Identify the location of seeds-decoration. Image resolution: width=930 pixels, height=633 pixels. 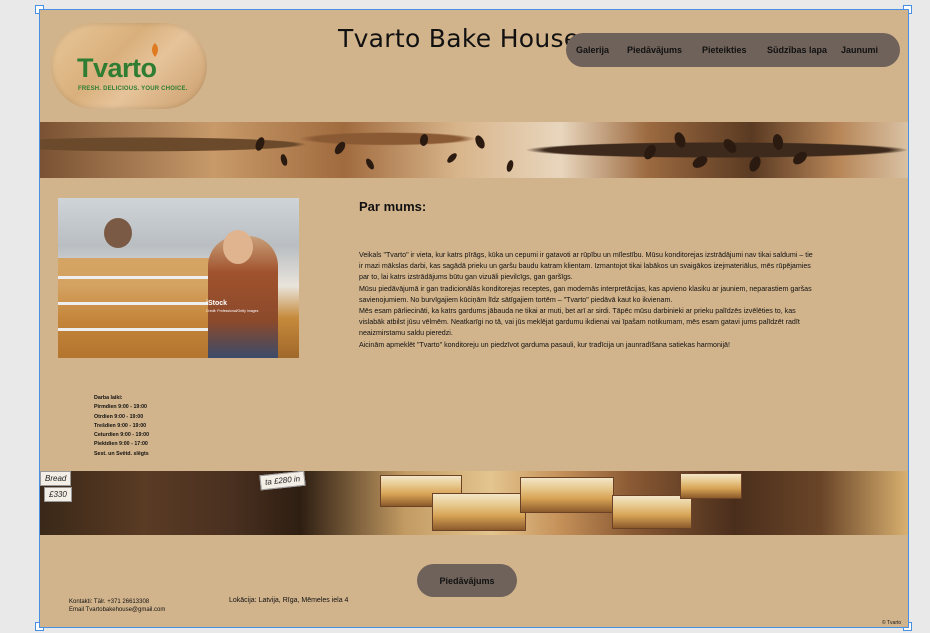
(531, 152).